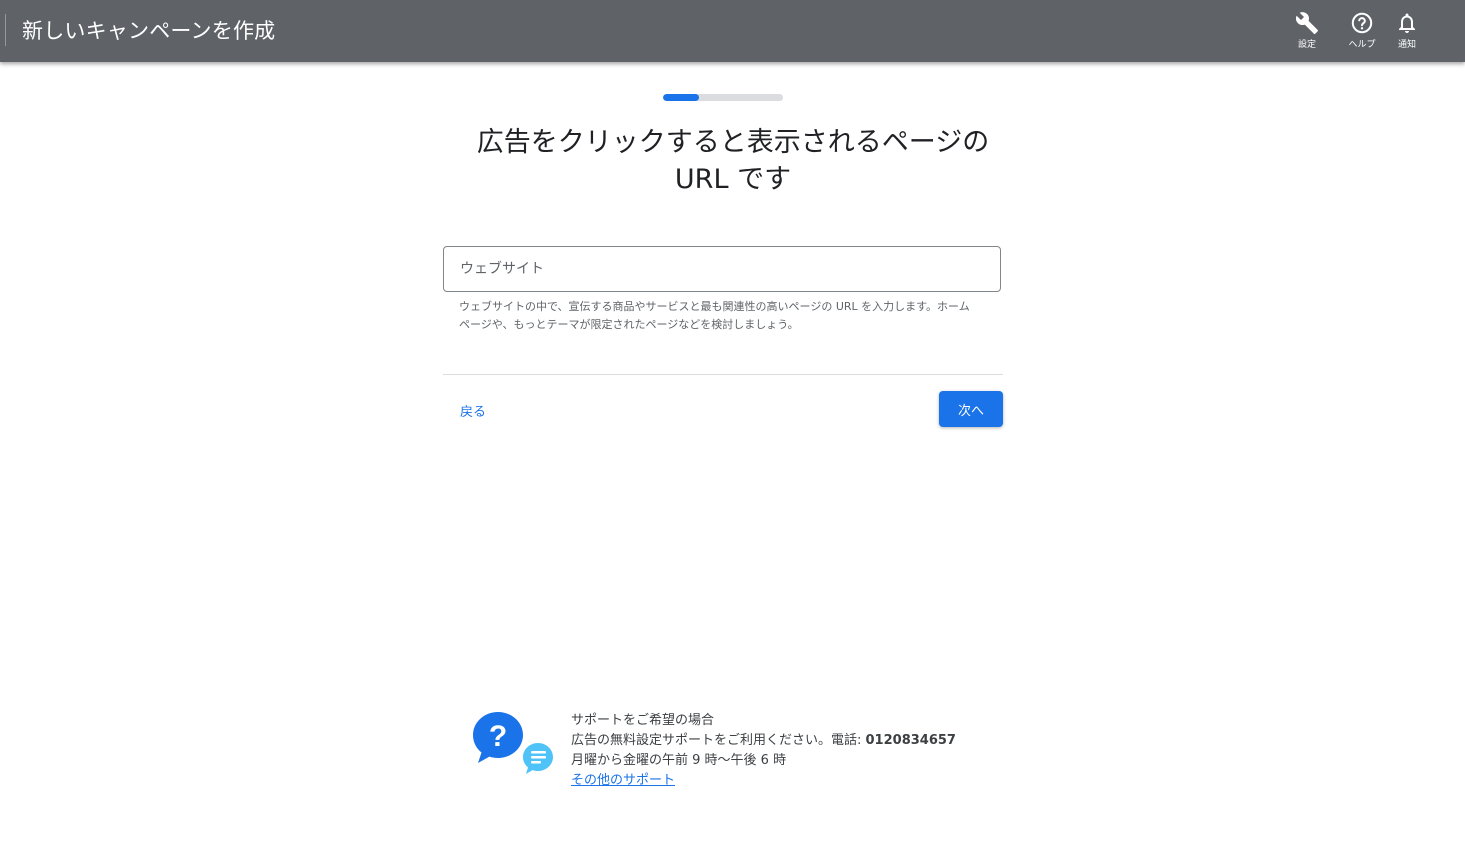  What do you see at coordinates (733, 142) in the screenshot?
I see `step-heading-line1: 広告をクリックすると表示されるページの` at bounding box center [733, 142].